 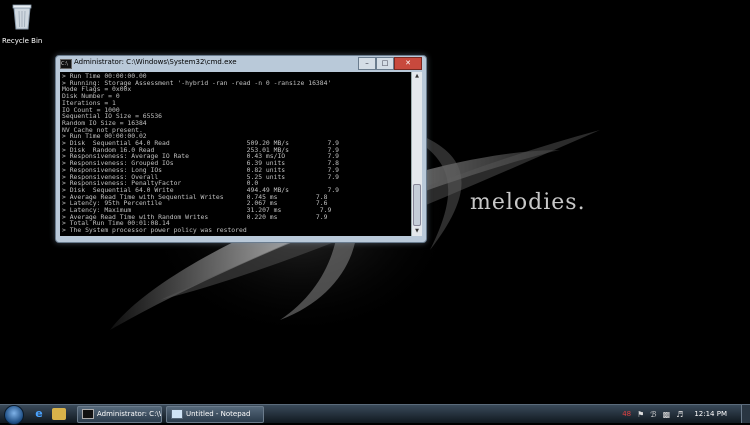 I want to click on clock: 12:14 PM, so click(x=710, y=414).